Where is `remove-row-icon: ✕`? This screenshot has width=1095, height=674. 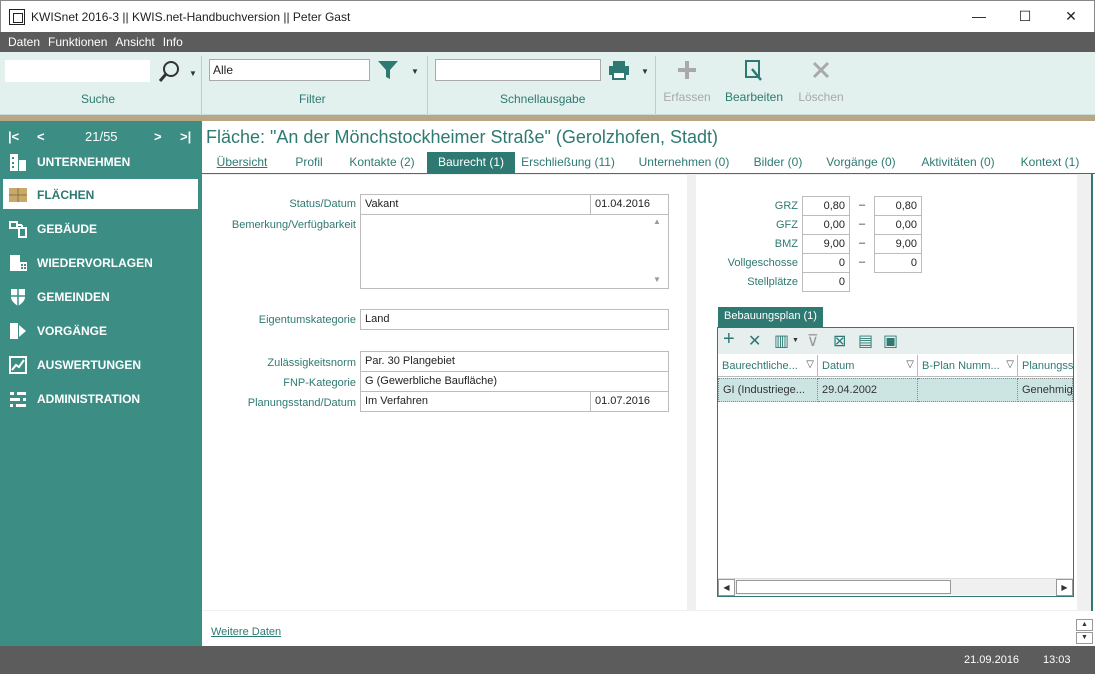 remove-row-icon: ✕ is located at coordinates (754, 341).